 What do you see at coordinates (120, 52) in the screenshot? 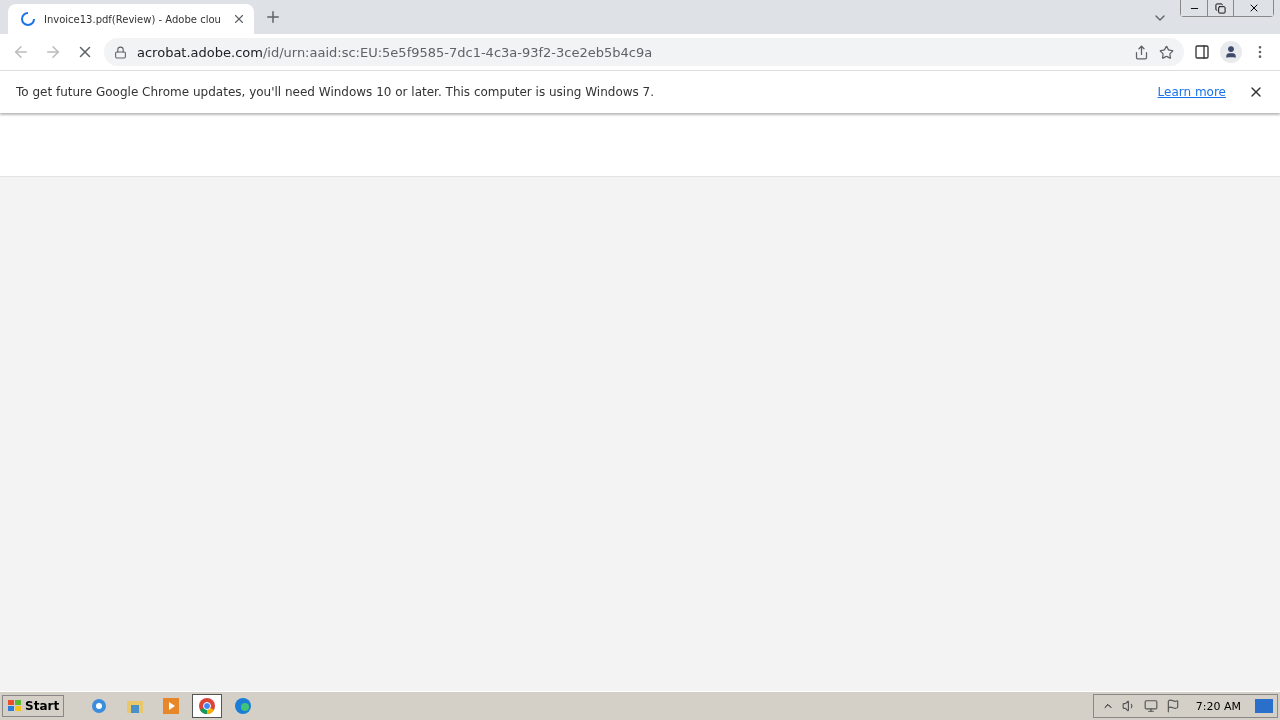
I see `lock-icon` at bounding box center [120, 52].